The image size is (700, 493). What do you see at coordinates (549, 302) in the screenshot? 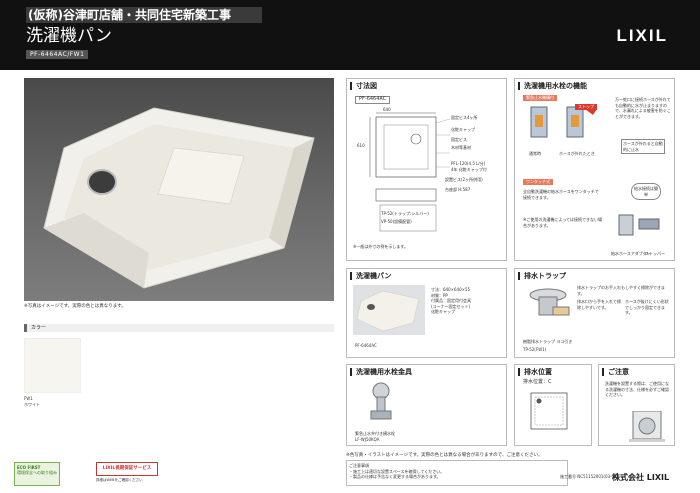
I see `drain-trap-illustration` at bounding box center [549, 302].